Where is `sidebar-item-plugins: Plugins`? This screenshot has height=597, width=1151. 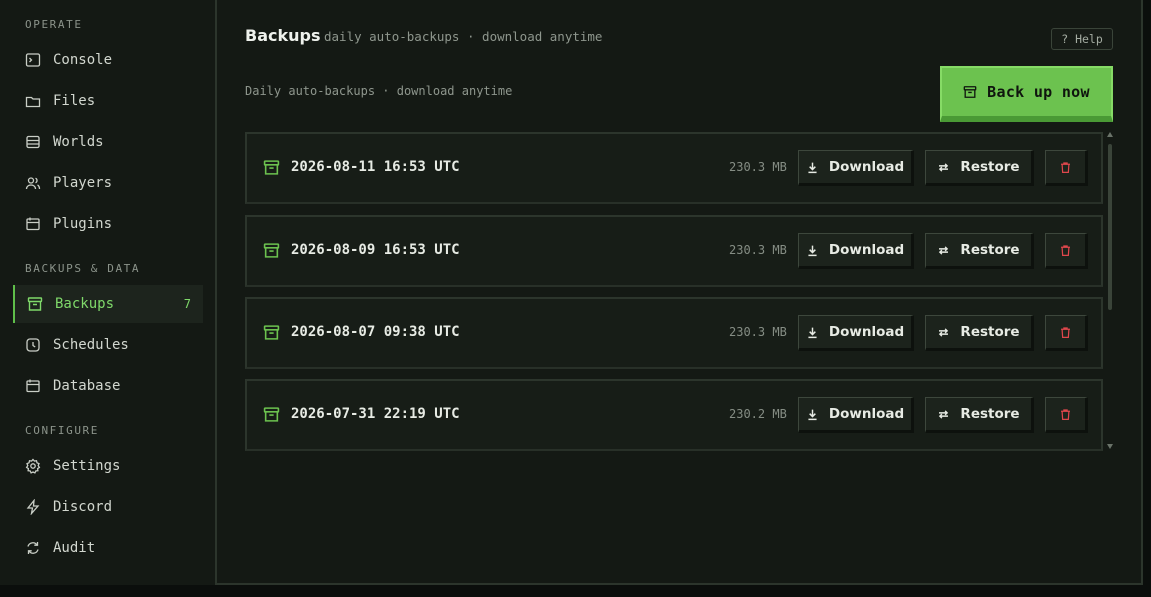
sidebar-item-plugins: Plugins is located at coordinates (108, 224).